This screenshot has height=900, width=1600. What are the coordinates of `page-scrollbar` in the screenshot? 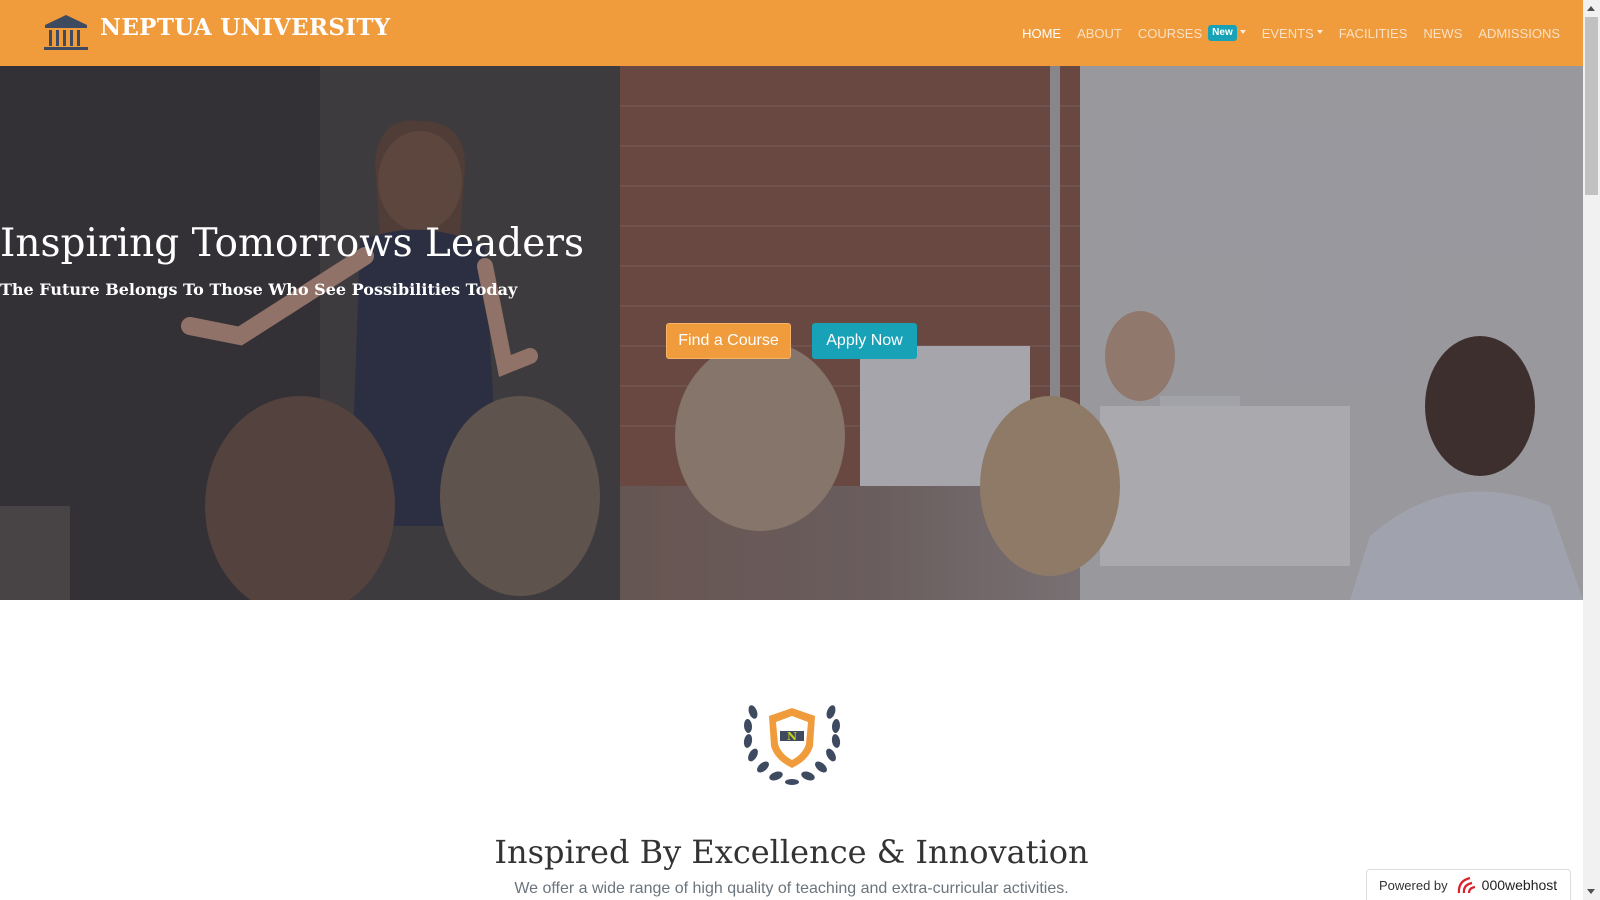 It's located at (1591, 450).